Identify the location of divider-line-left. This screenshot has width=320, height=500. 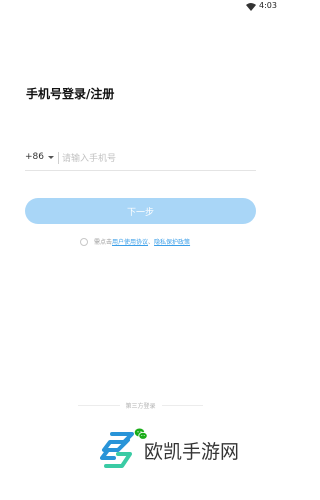
(99, 405).